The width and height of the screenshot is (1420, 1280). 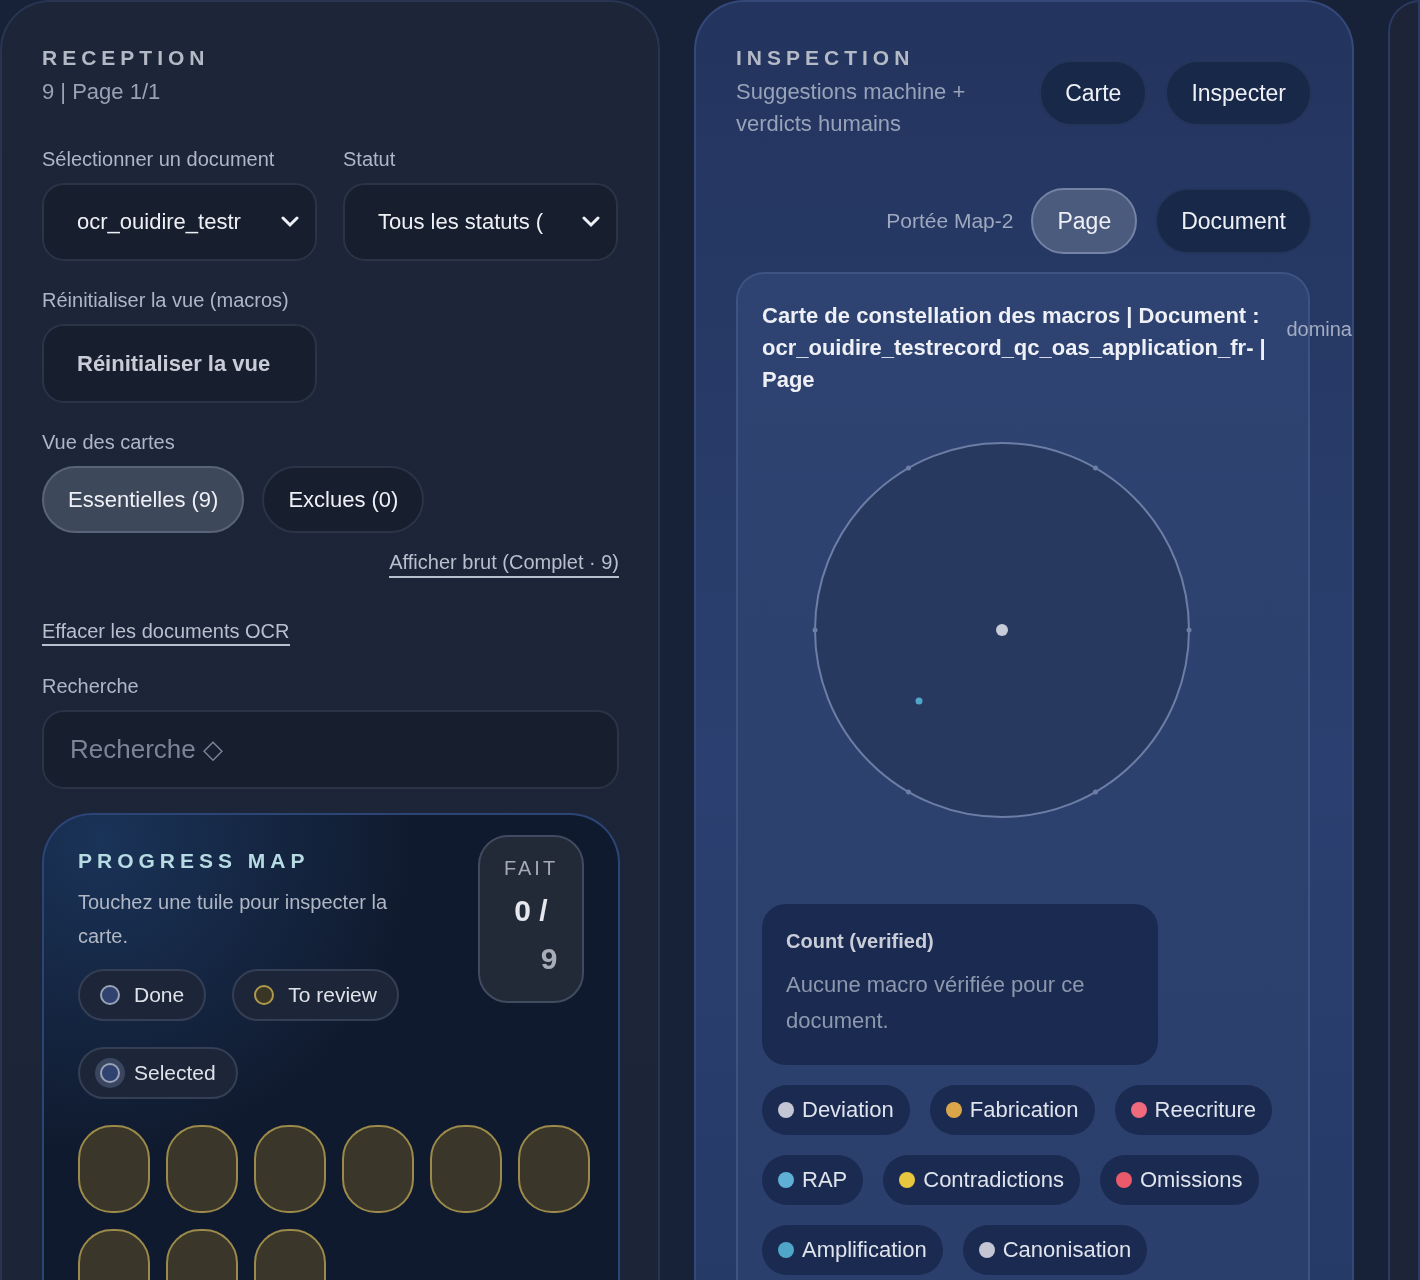 What do you see at coordinates (1319, 329) in the screenshot?
I see `axis-label: domina` at bounding box center [1319, 329].